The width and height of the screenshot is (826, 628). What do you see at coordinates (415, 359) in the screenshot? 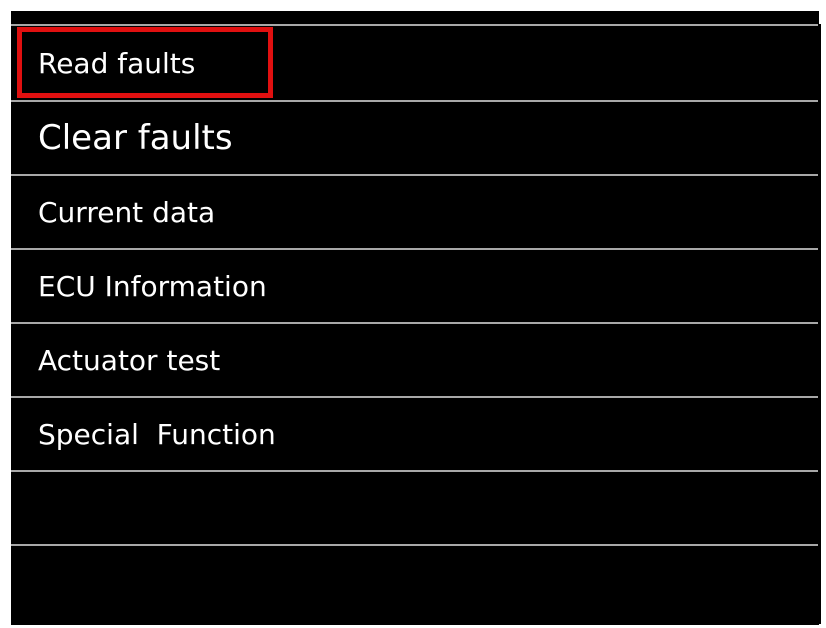
I see `menu-item-actuator-test: Actuator test` at bounding box center [415, 359].